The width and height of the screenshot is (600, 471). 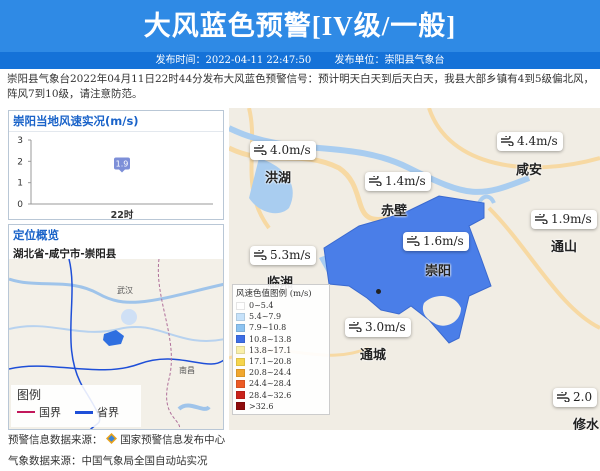 I want to click on legend-row: 24.4~28.4, so click(x=281, y=383).